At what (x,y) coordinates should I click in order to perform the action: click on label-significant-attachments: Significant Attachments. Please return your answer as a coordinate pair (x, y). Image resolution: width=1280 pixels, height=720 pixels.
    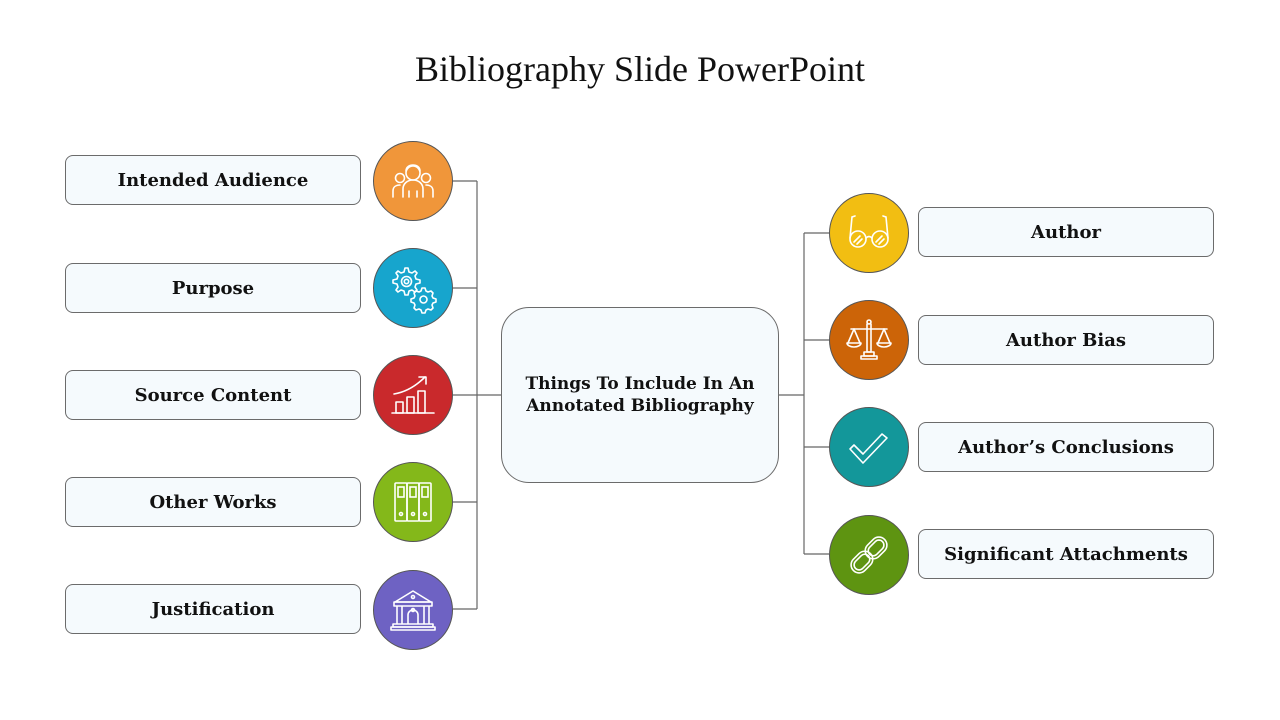
    Looking at the image, I should click on (1066, 554).